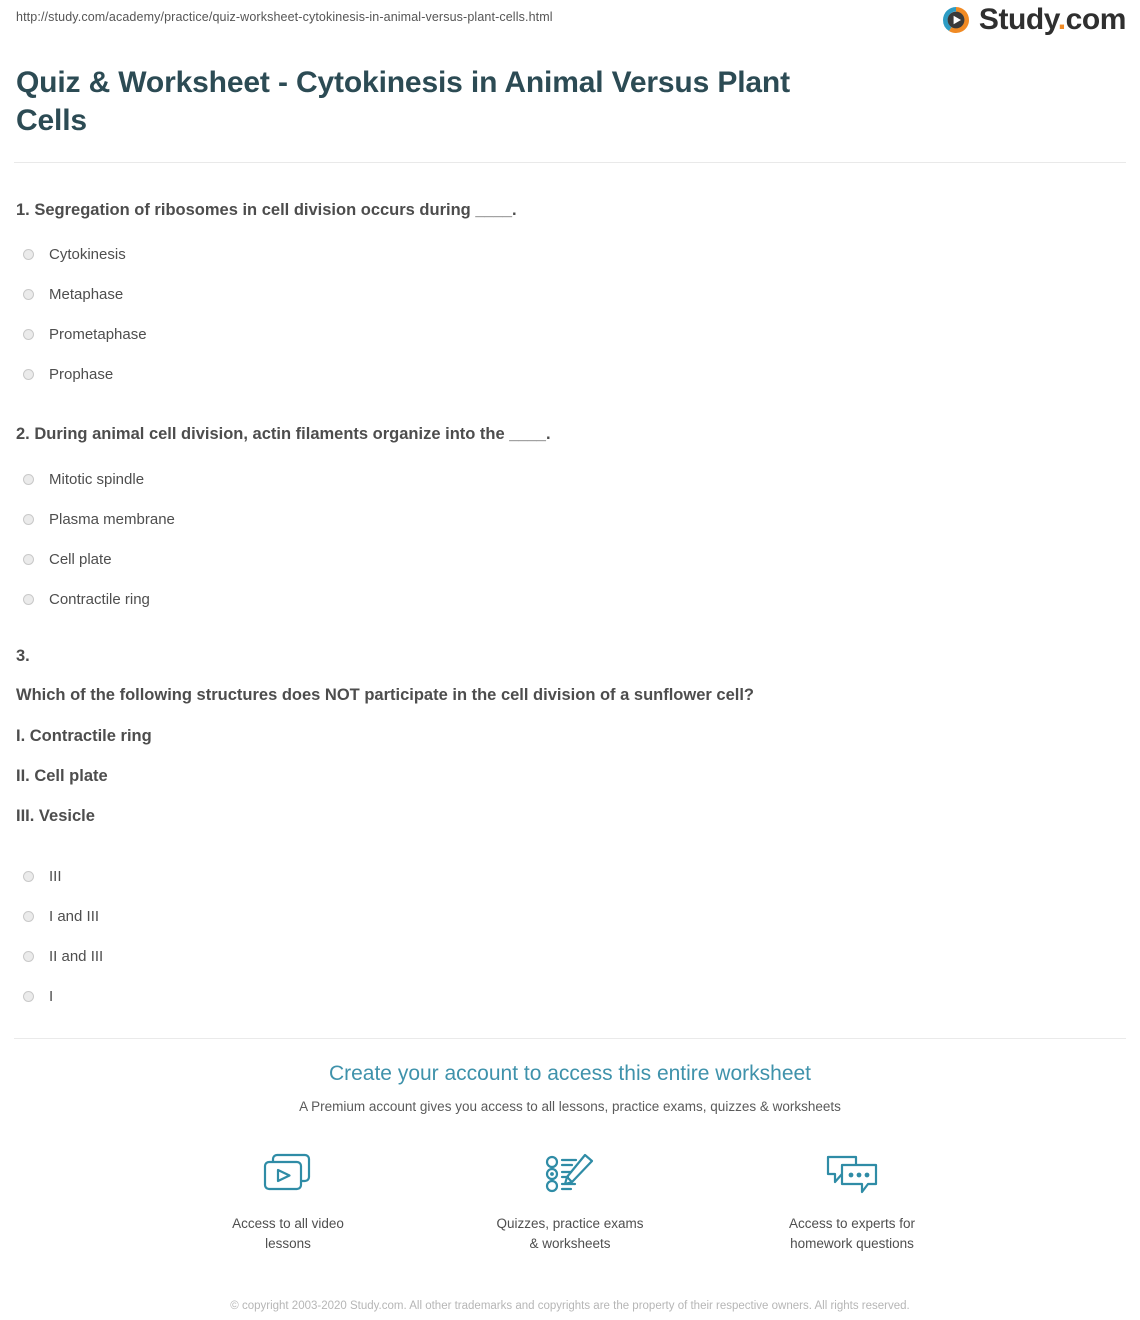  What do you see at coordinates (570, 335) in the screenshot?
I see `option-row: Prometaphase` at bounding box center [570, 335].